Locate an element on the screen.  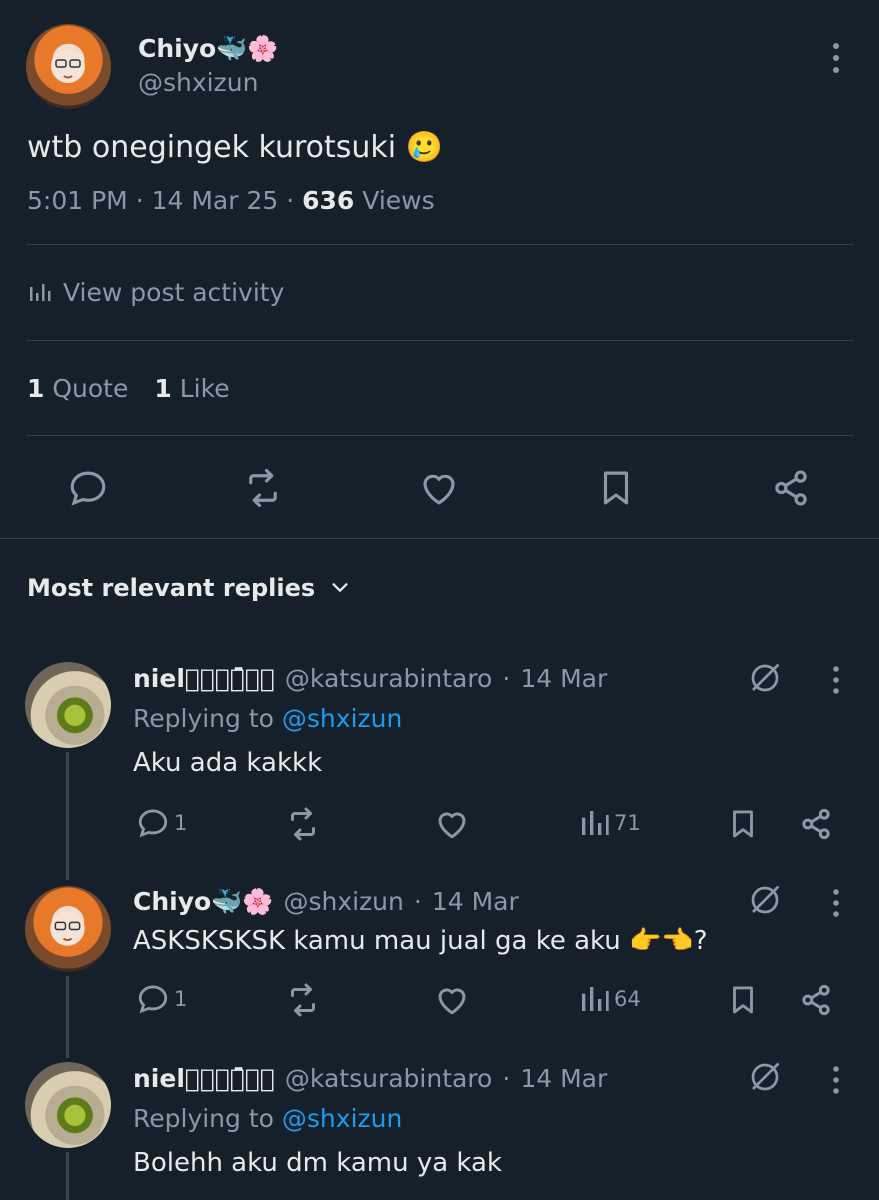
reply-author-handle: @shxizun is located at coordinates (343, 901).